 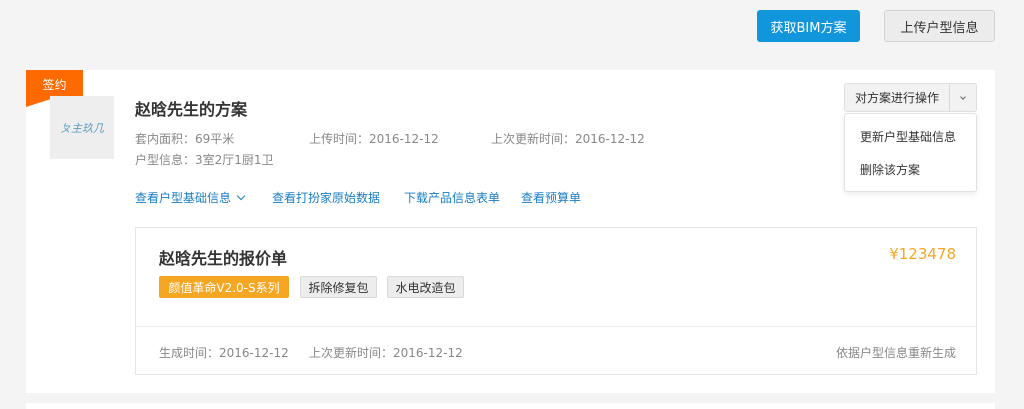 I want to click on area-value: 69平米, so click(x=215, y=139).